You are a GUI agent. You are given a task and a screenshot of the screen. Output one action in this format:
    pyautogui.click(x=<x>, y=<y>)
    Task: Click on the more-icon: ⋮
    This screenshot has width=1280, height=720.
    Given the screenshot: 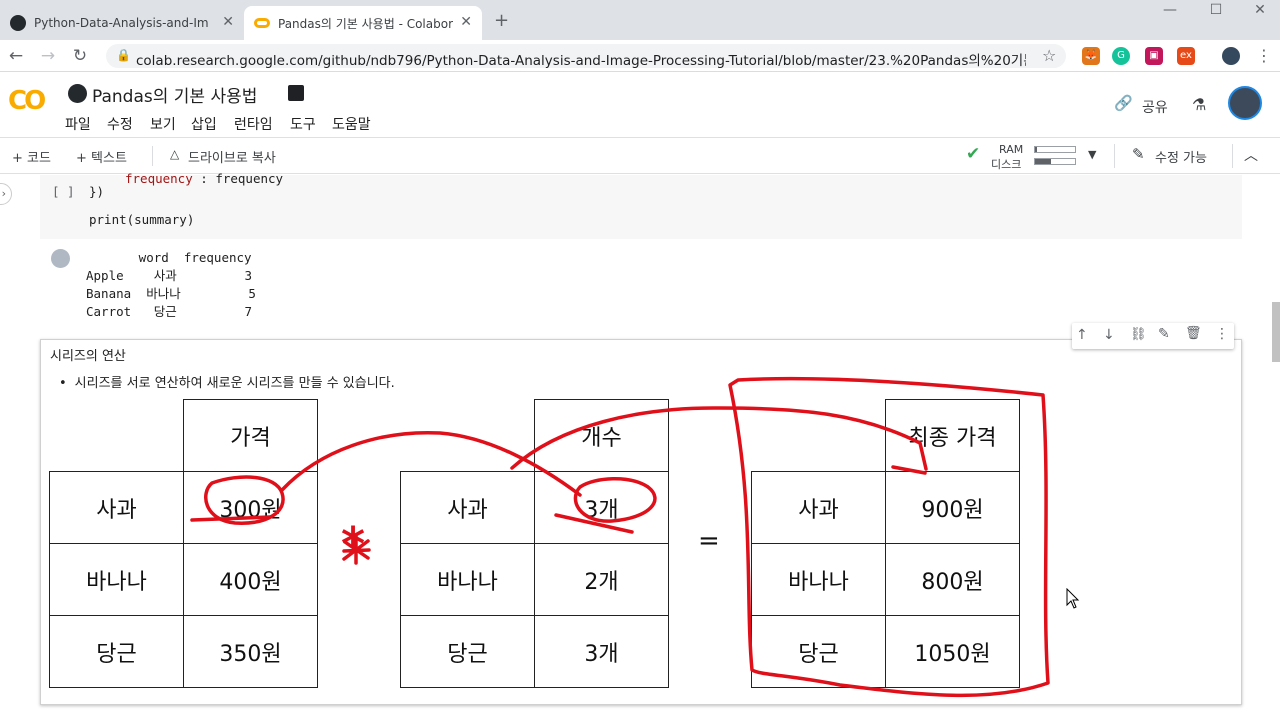 What is the action you would take?
    pyautogui.click(x=1222, y=334)
    